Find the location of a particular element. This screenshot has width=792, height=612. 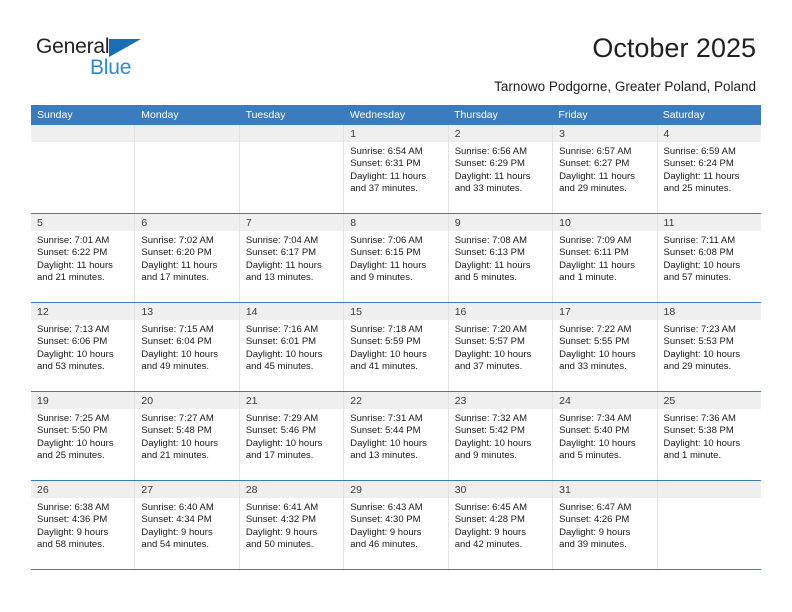

day-number: 28 is located at coordinates (291, 489).